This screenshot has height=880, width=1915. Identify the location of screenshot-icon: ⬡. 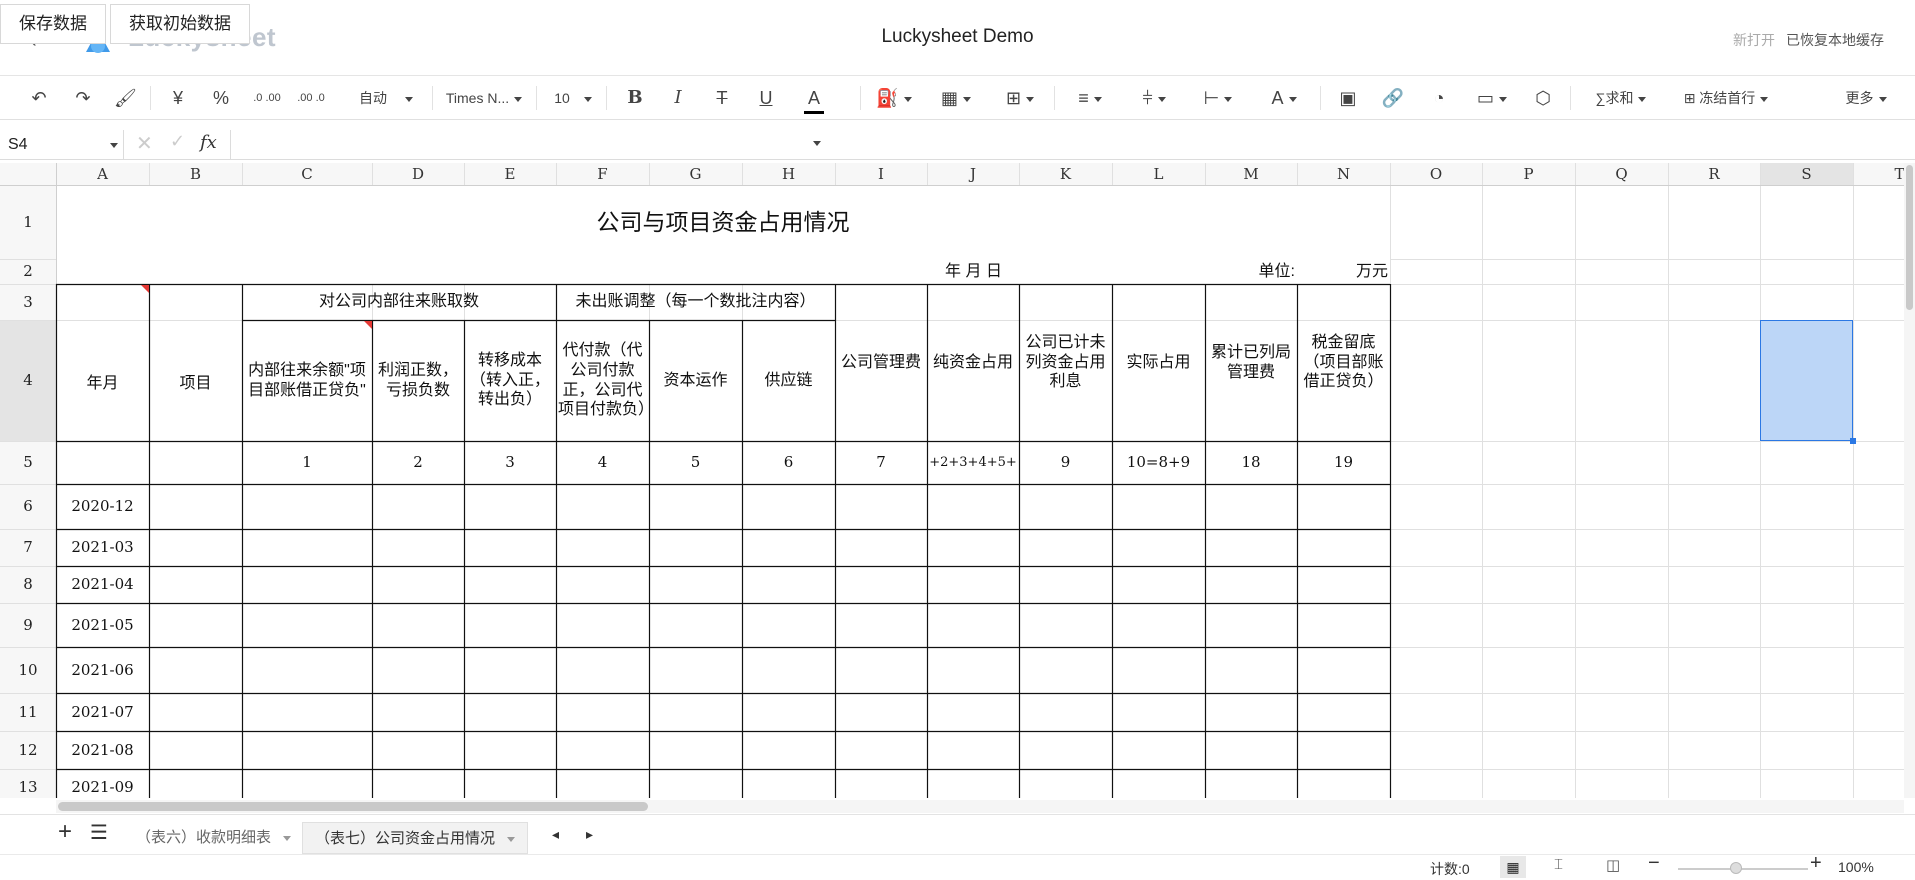
(1543, 98).